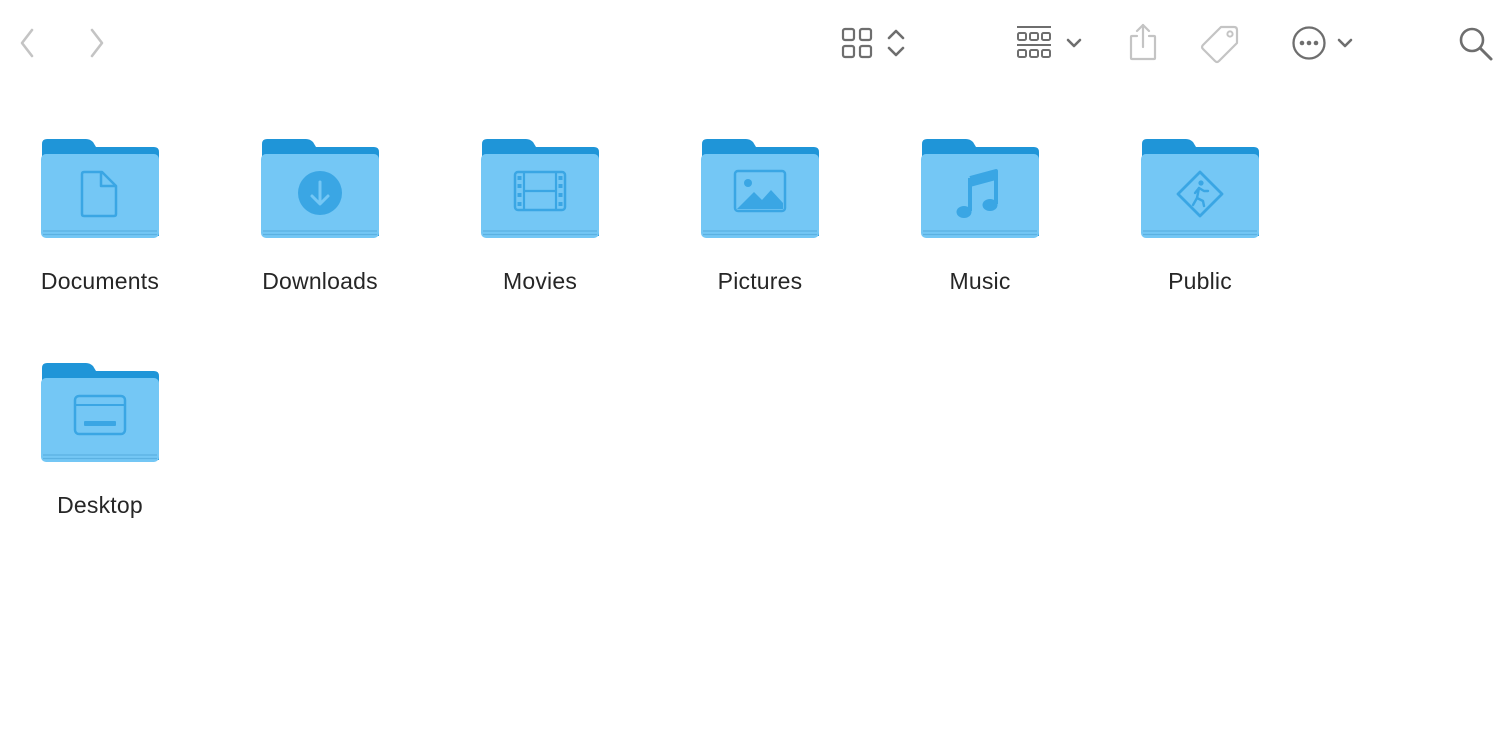 This screenshot has width=1510, height=740. I want to click on folder-item-desktop: Desktop, so click(100, 457).